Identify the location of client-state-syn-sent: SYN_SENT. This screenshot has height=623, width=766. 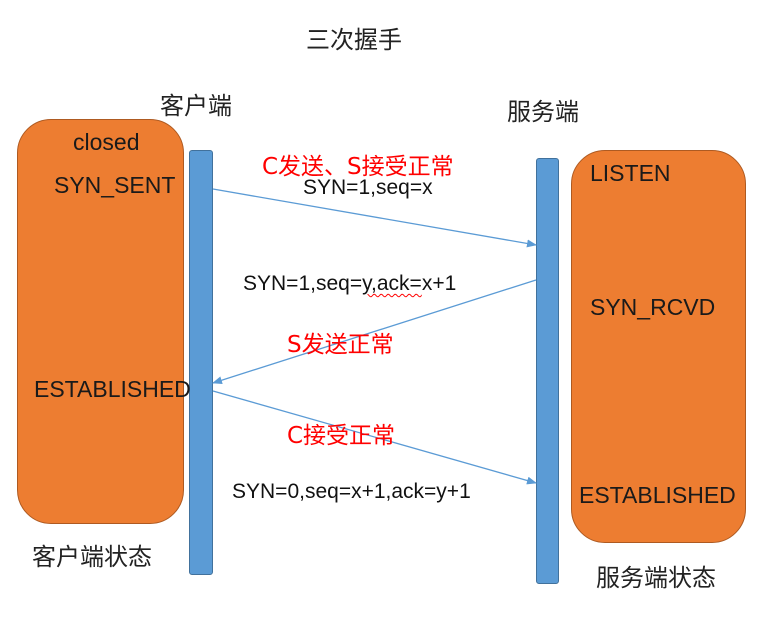
(115, 185).